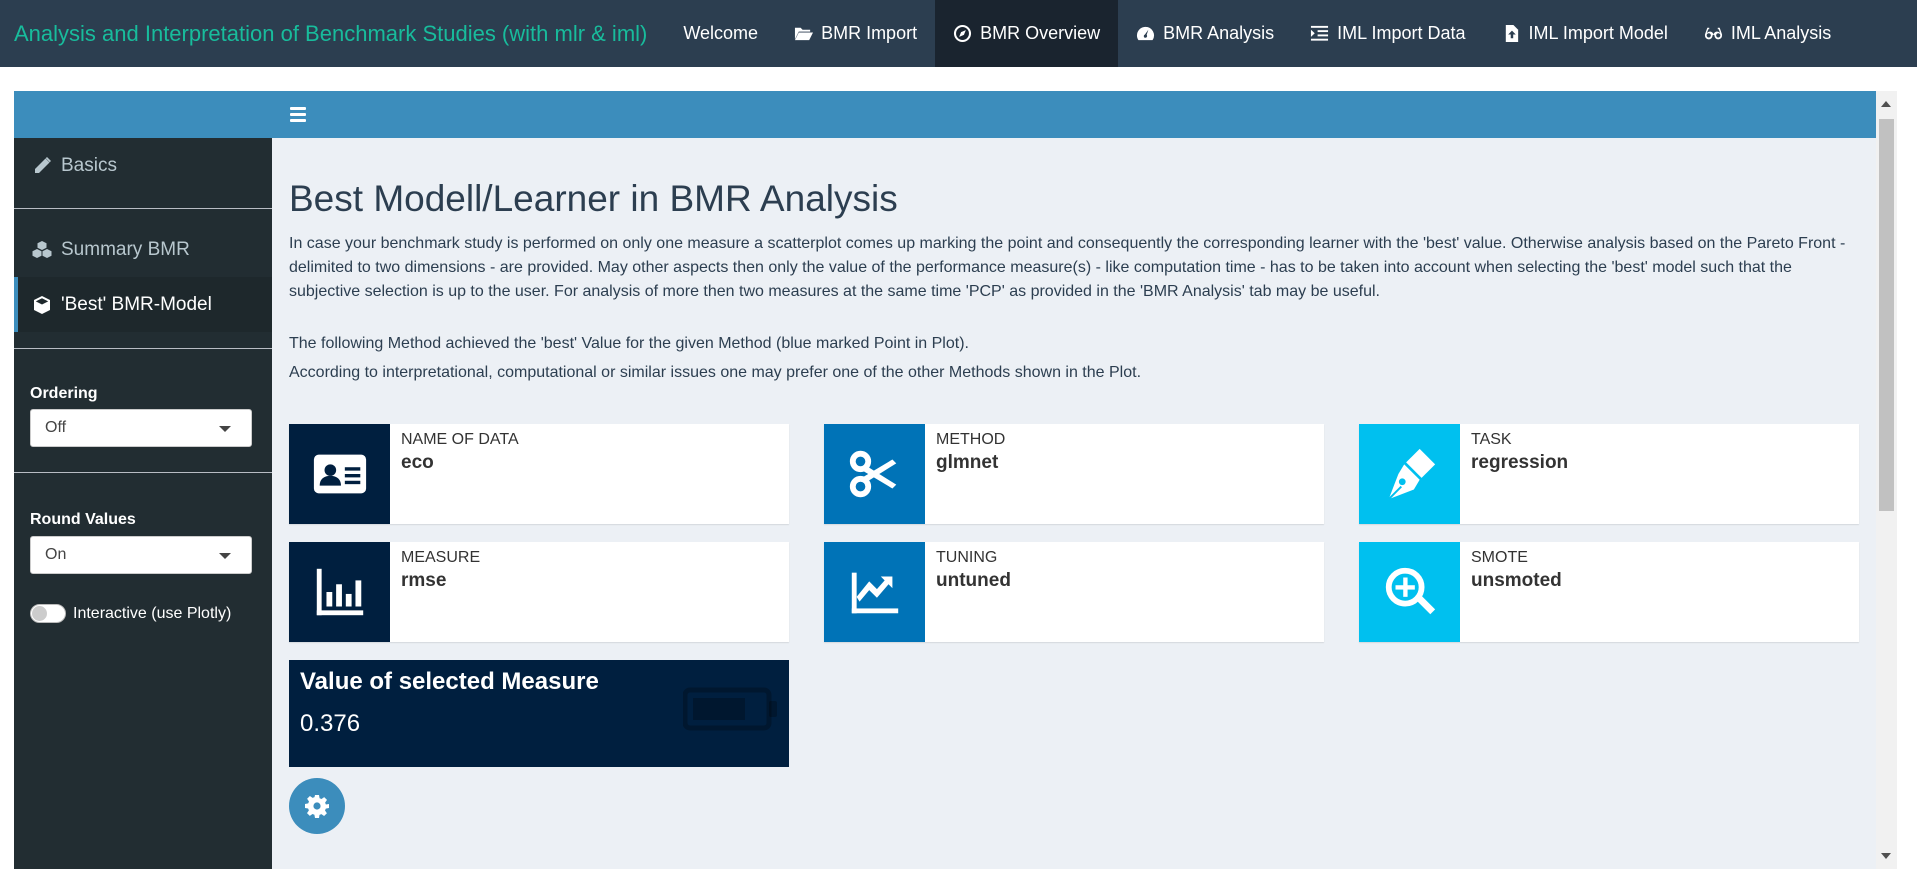 This screenshot has width=1917, height=869. I want to click on nav-tab-welcome: Welcome, so click(720, 33).